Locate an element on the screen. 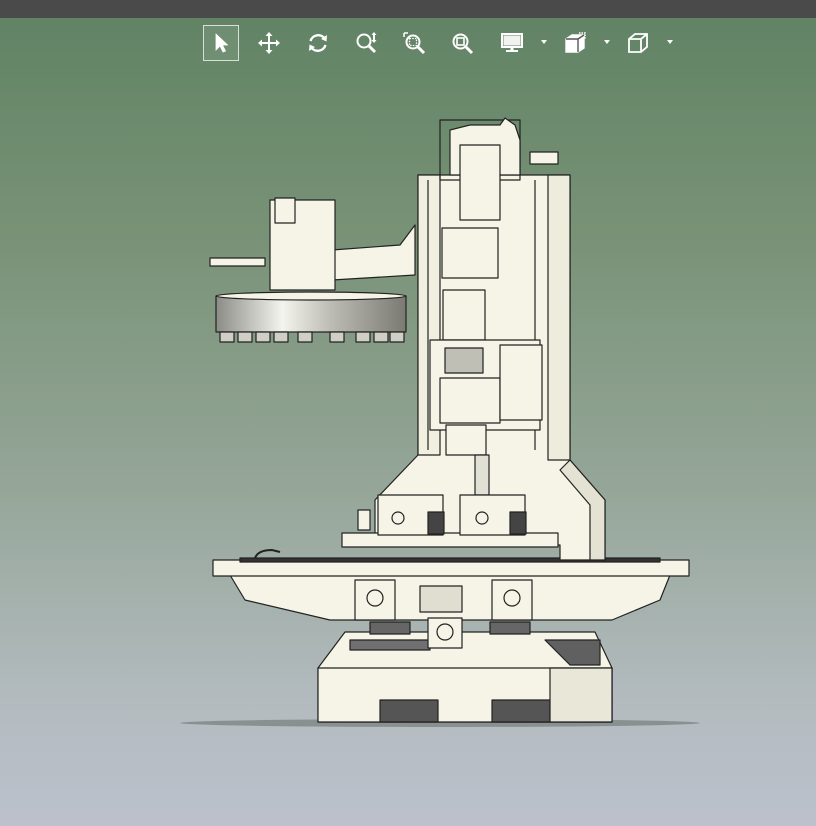 The height and width of the screenshot is (826, 816). zoom-icon is located at coordinates (366, 43).